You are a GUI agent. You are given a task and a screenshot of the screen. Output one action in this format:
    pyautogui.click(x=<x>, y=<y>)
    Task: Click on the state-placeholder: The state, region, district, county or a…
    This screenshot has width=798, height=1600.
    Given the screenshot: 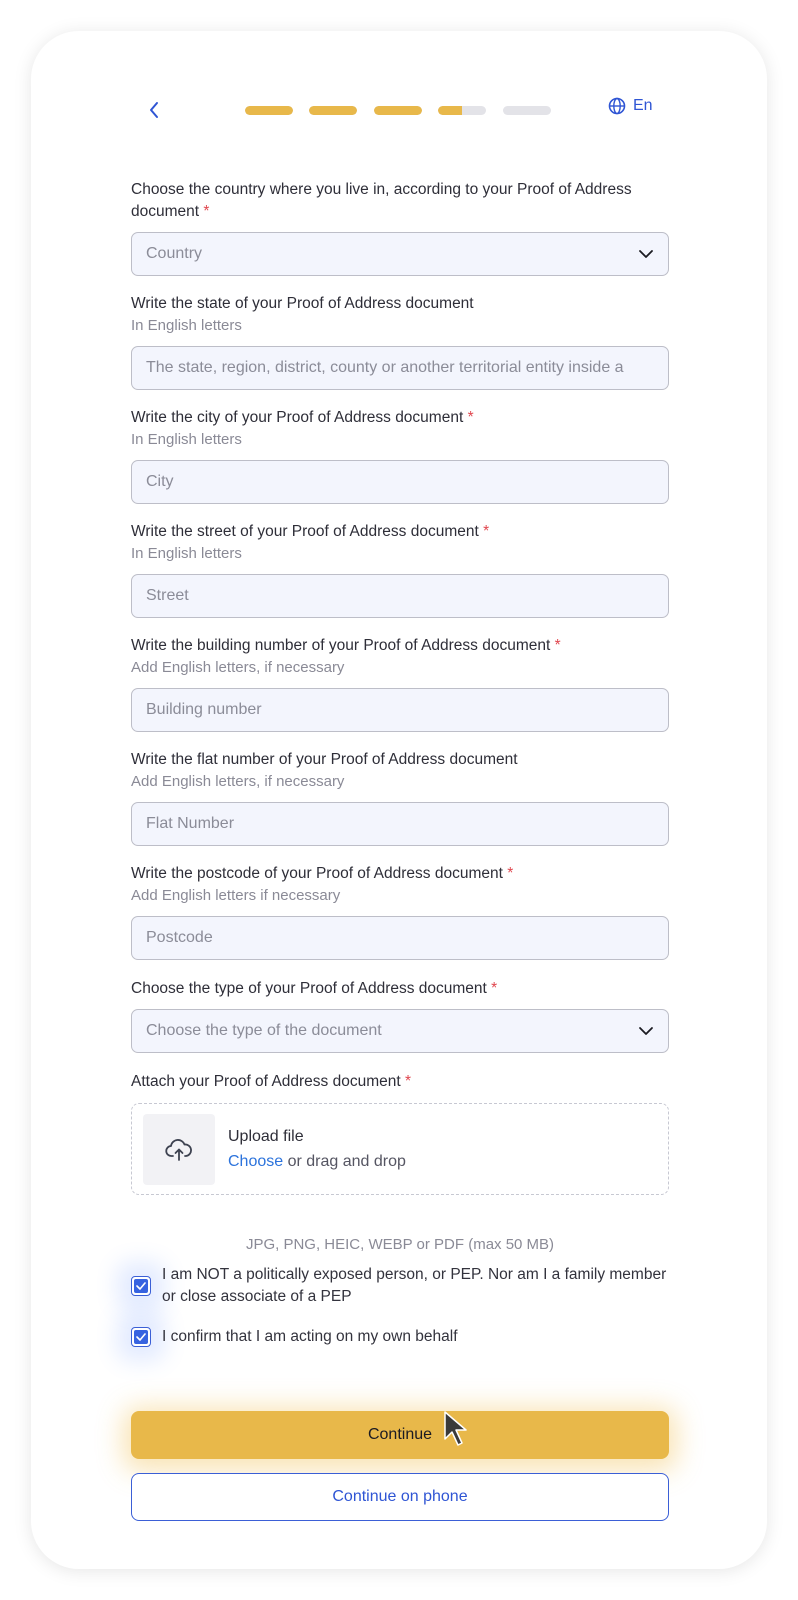 What is the action you would take?
    pyautogui.click(x=385, y=367)
    